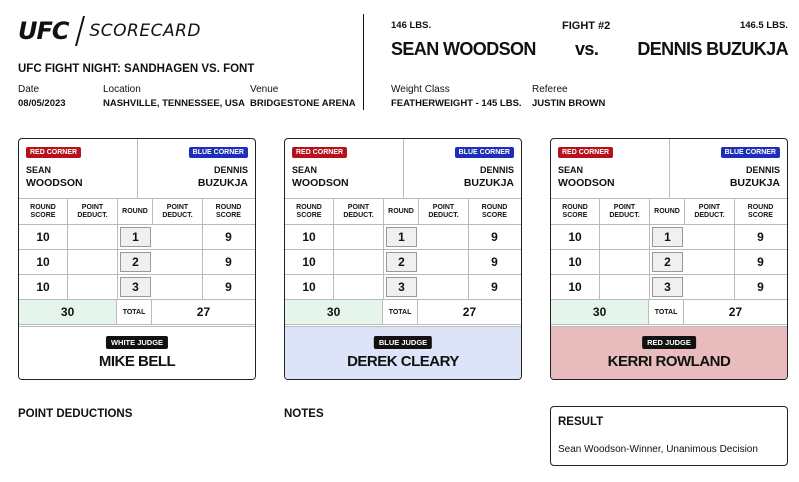 The width and height of the screenshot is (799, 482). What do you see at coordinates (264, 89) in the screenshot?
I see `venue-label: Venue` at bounding box center [264, 89].